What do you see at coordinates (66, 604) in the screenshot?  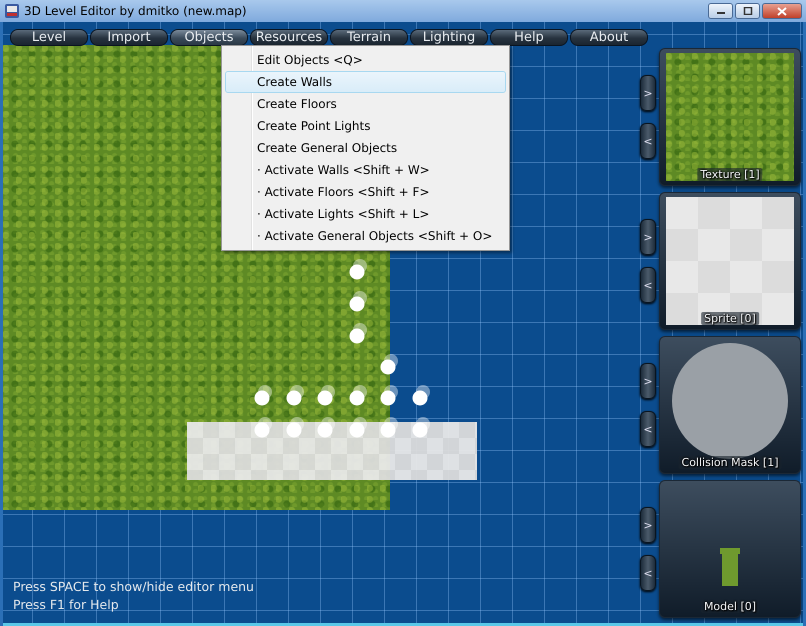 I see `help-text: Press F1 for Help` at bounding box center [66, 604].